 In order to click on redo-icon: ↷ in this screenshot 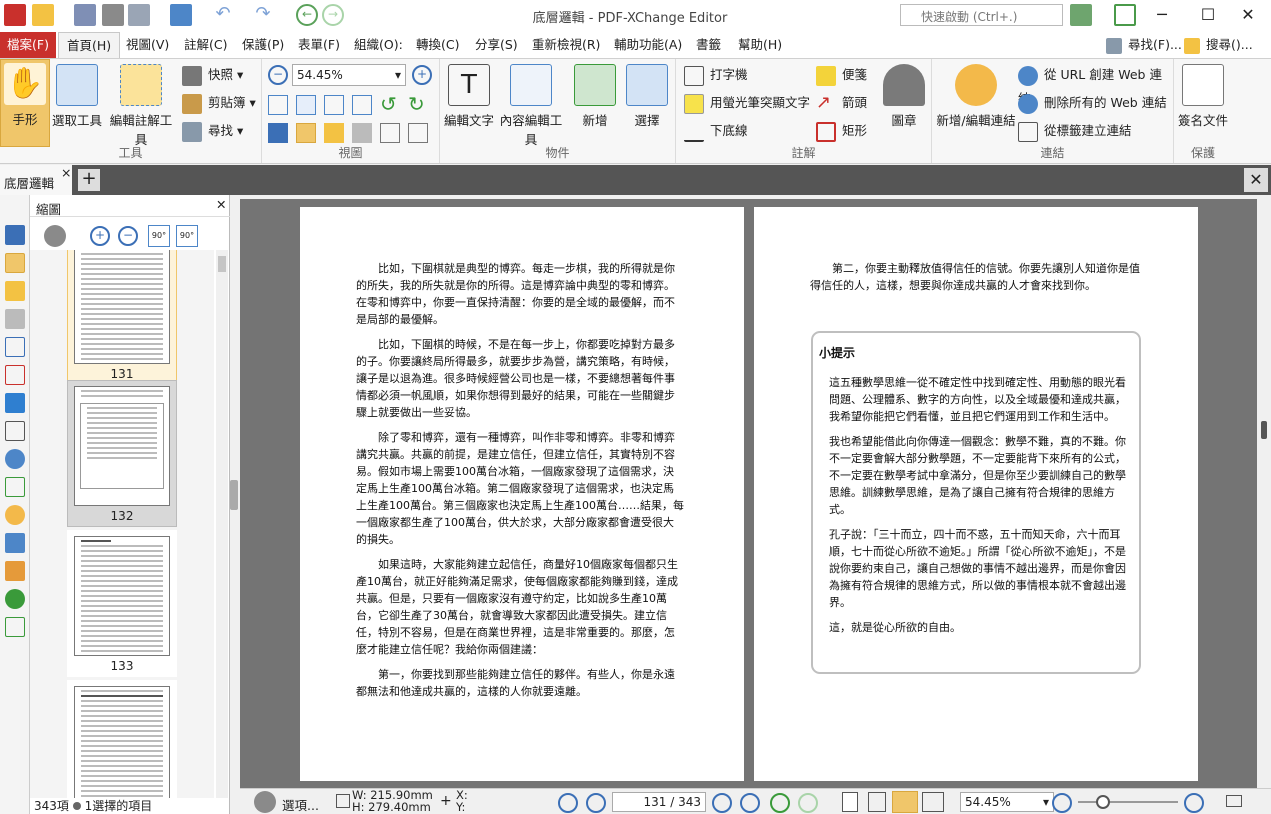, I will do `click(263, 15)`.